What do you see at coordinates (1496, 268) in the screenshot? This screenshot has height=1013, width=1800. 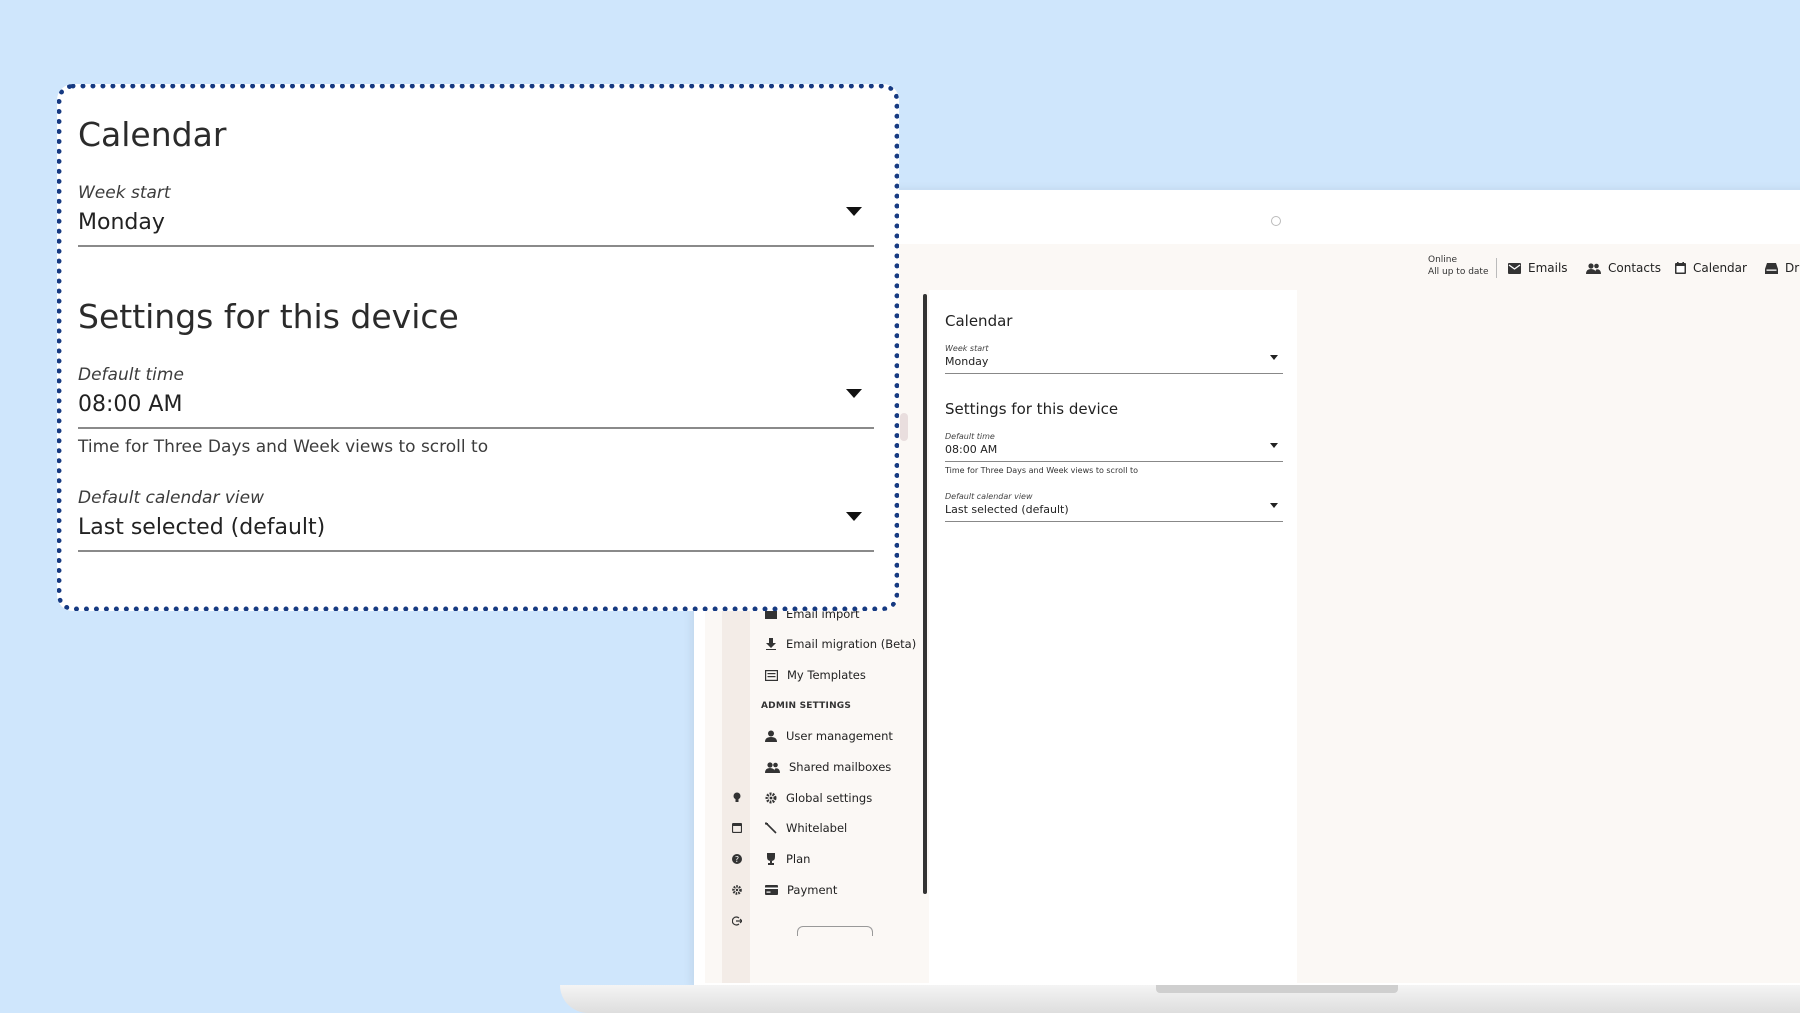 I see `nav-separator` at bounding box center [1496, 268].